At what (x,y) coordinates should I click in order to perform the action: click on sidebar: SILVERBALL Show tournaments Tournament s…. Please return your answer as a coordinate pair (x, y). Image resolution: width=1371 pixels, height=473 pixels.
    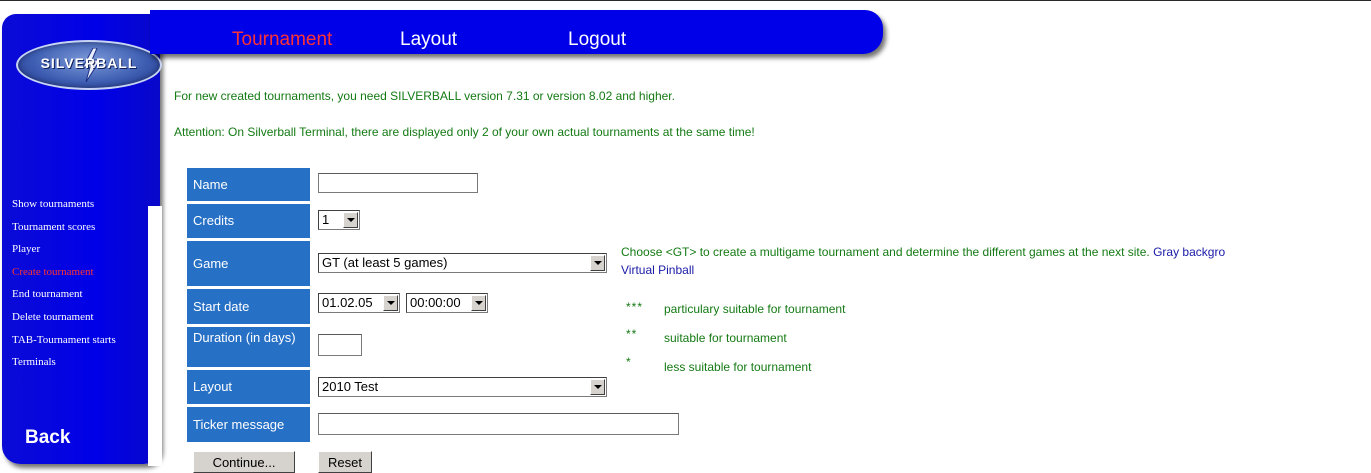
    Looking at the image, I should click on (82, 239).